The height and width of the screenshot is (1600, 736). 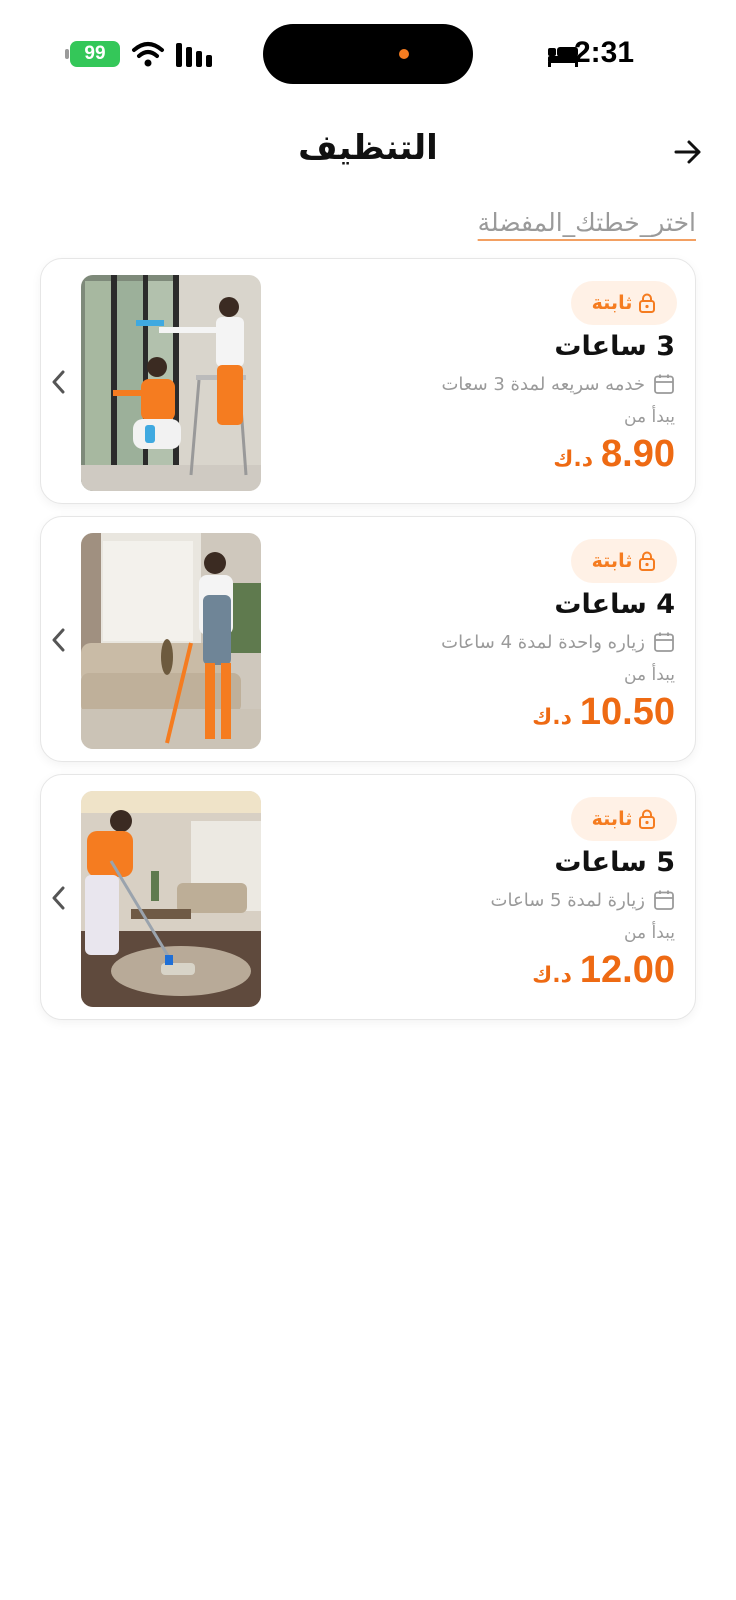 What do you see at coordinates (627, 712) in the screenshot?
I see `price-amount: 10.50` at bounding box center [627, 712].